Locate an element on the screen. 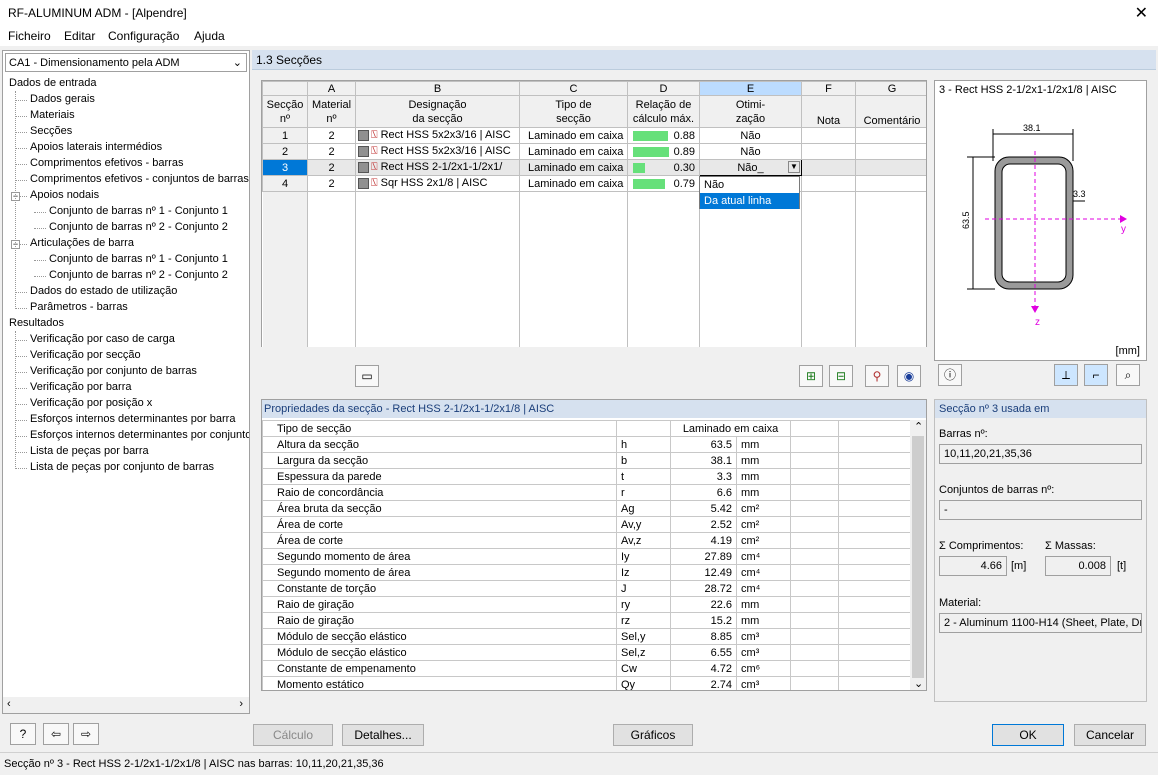  ratio-cell: 0.89 is located at coordinates (663, 151).